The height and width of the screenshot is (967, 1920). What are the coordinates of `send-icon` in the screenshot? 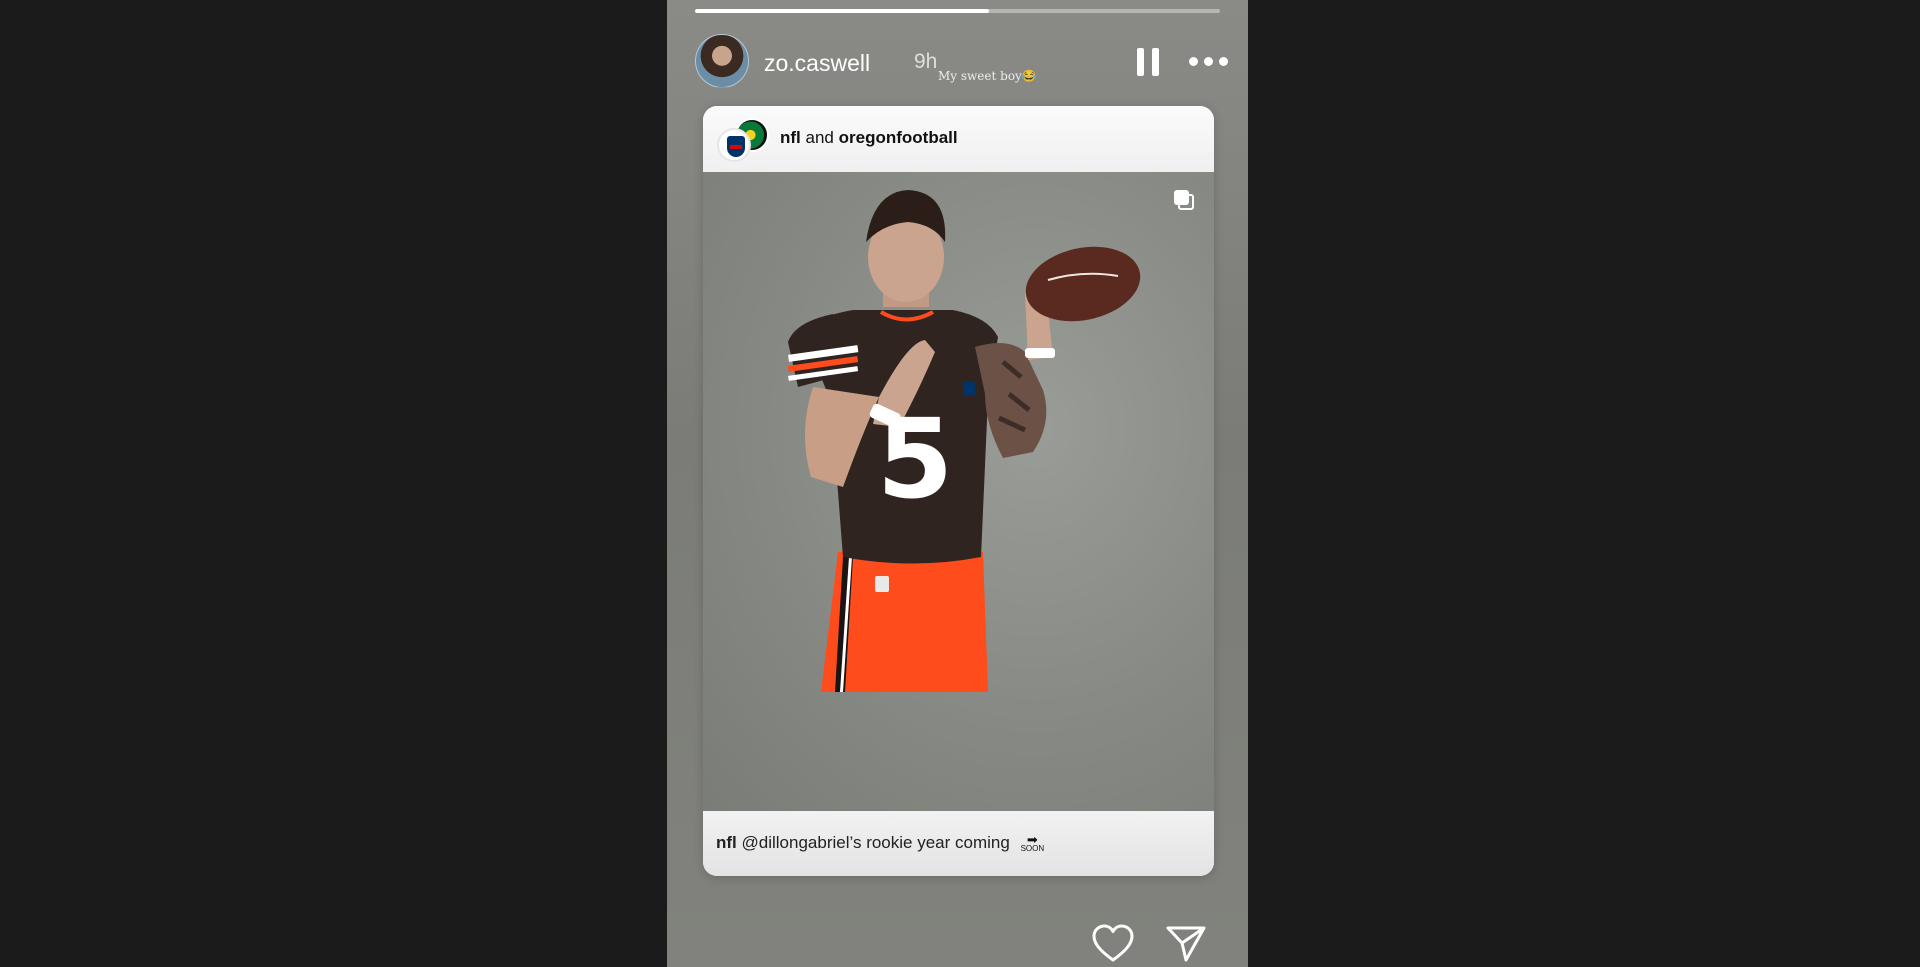 It's located at (1186, 944).